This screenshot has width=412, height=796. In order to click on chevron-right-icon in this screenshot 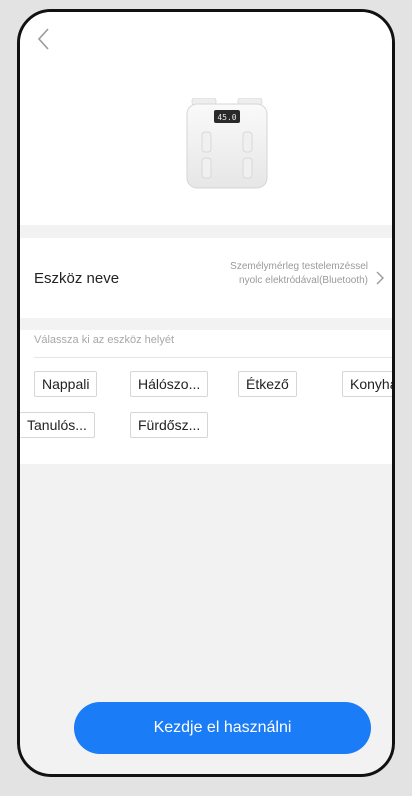, I will do `click(380, 278)`.